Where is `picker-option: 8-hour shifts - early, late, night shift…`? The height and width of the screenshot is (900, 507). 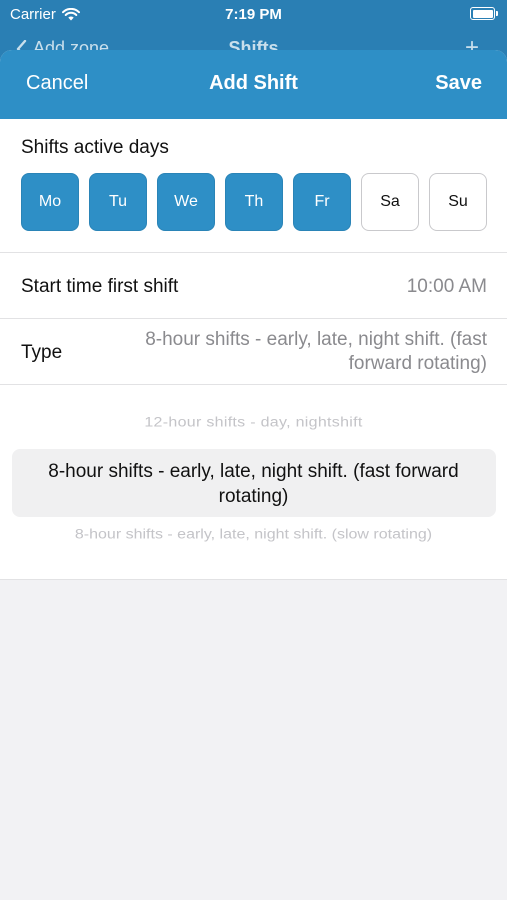 picker-option: 8-hour shifts - early, late, night shift… is located at coordinates (253, 534).